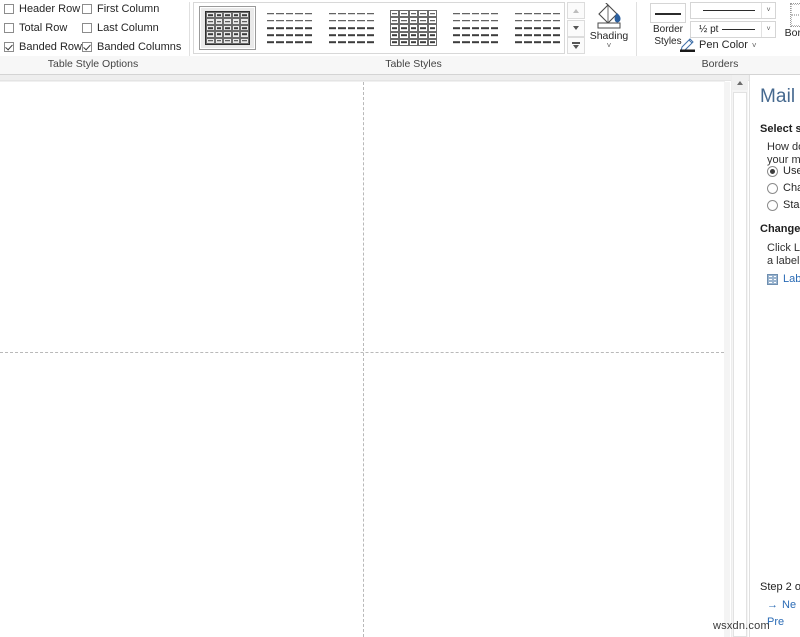 This screenshot has width=800, height=637. I want to click on group-label-borders: Borders, so click(720, 64).